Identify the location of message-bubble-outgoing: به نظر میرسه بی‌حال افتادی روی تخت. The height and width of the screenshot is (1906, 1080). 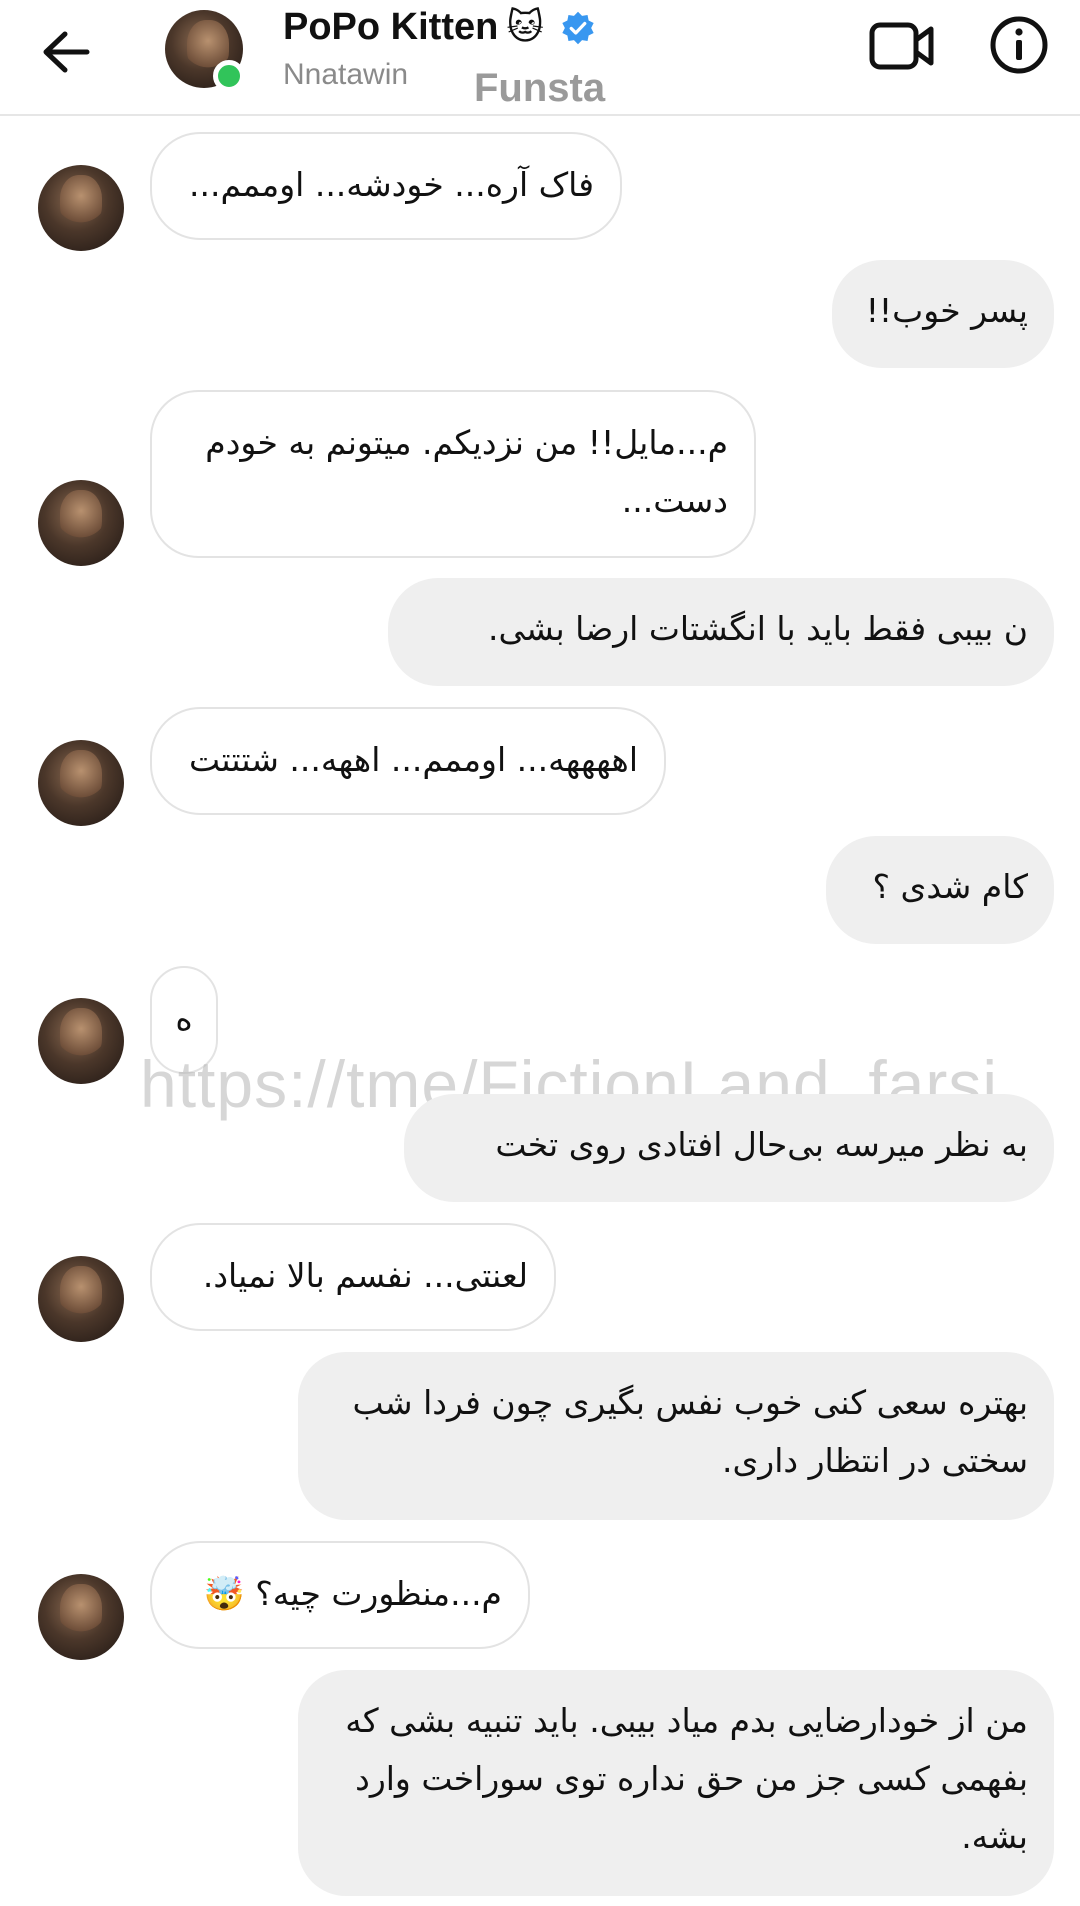
(729, 1148).